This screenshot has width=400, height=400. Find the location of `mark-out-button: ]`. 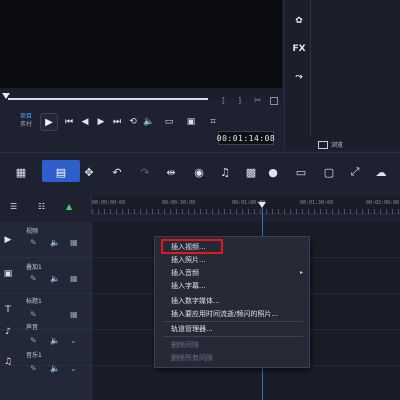

mark-out-button: ] is located at coordinates (239, 100).